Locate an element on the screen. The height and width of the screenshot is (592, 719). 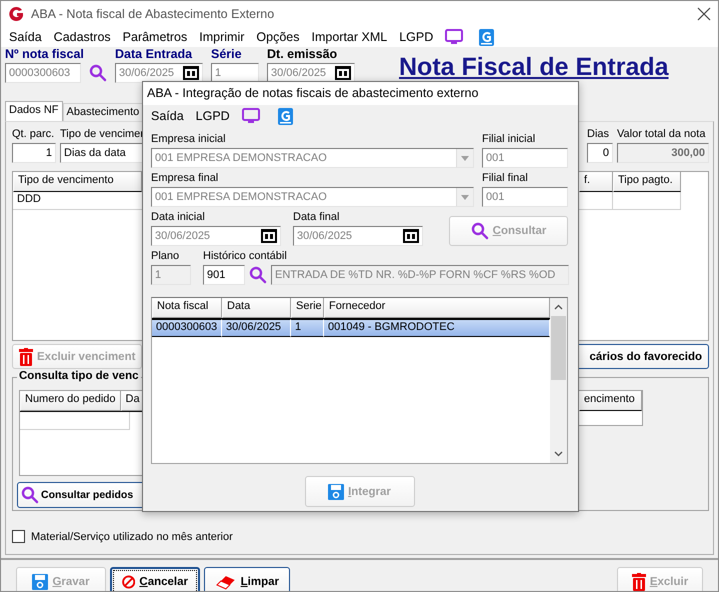
number-field: 0 is located at coordinates (600, 153).